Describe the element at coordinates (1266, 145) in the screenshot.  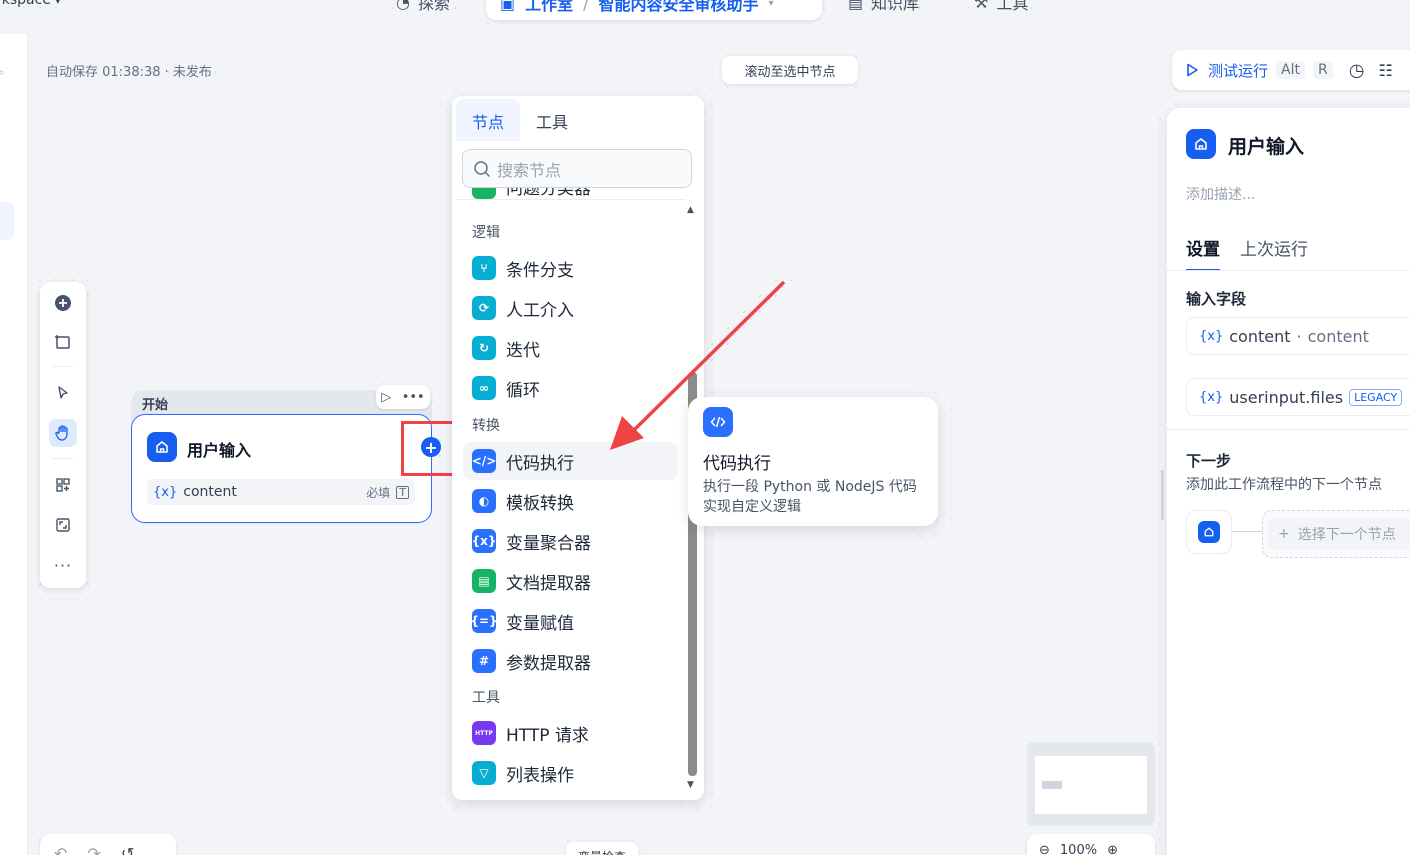
I see `panel-title: 用户输入` at that location.